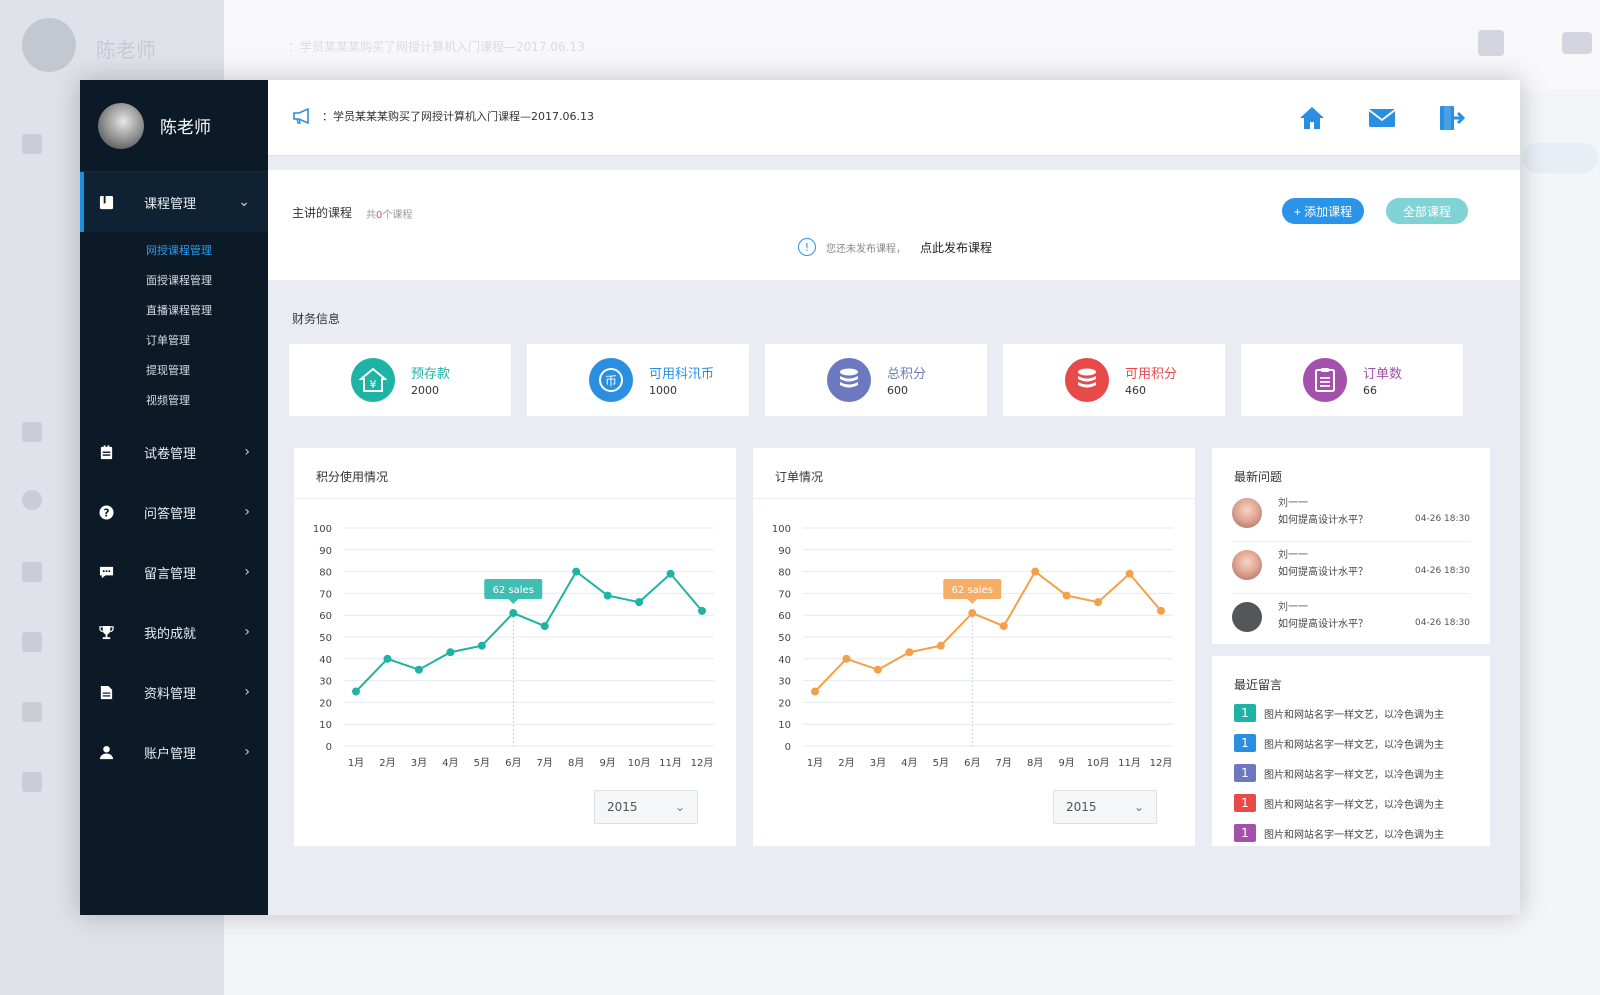 The image size is (1600, 995). I want to click on avatar, so click(1247, 513).